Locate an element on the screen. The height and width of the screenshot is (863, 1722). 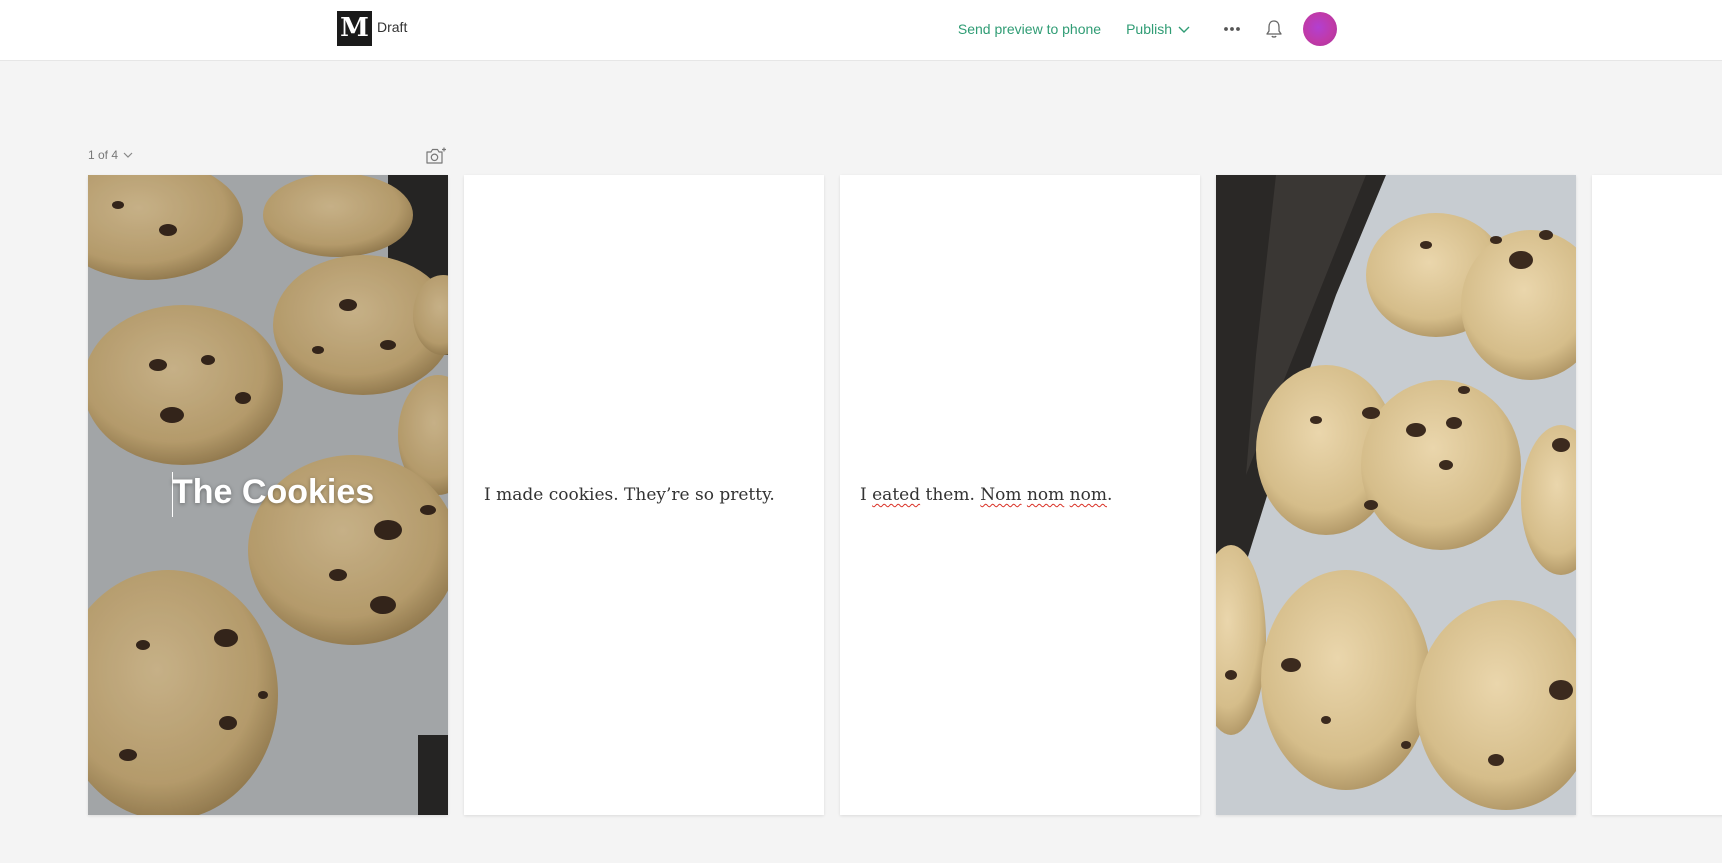
draft-status-label: Draft is located at coordinates (392, 27).